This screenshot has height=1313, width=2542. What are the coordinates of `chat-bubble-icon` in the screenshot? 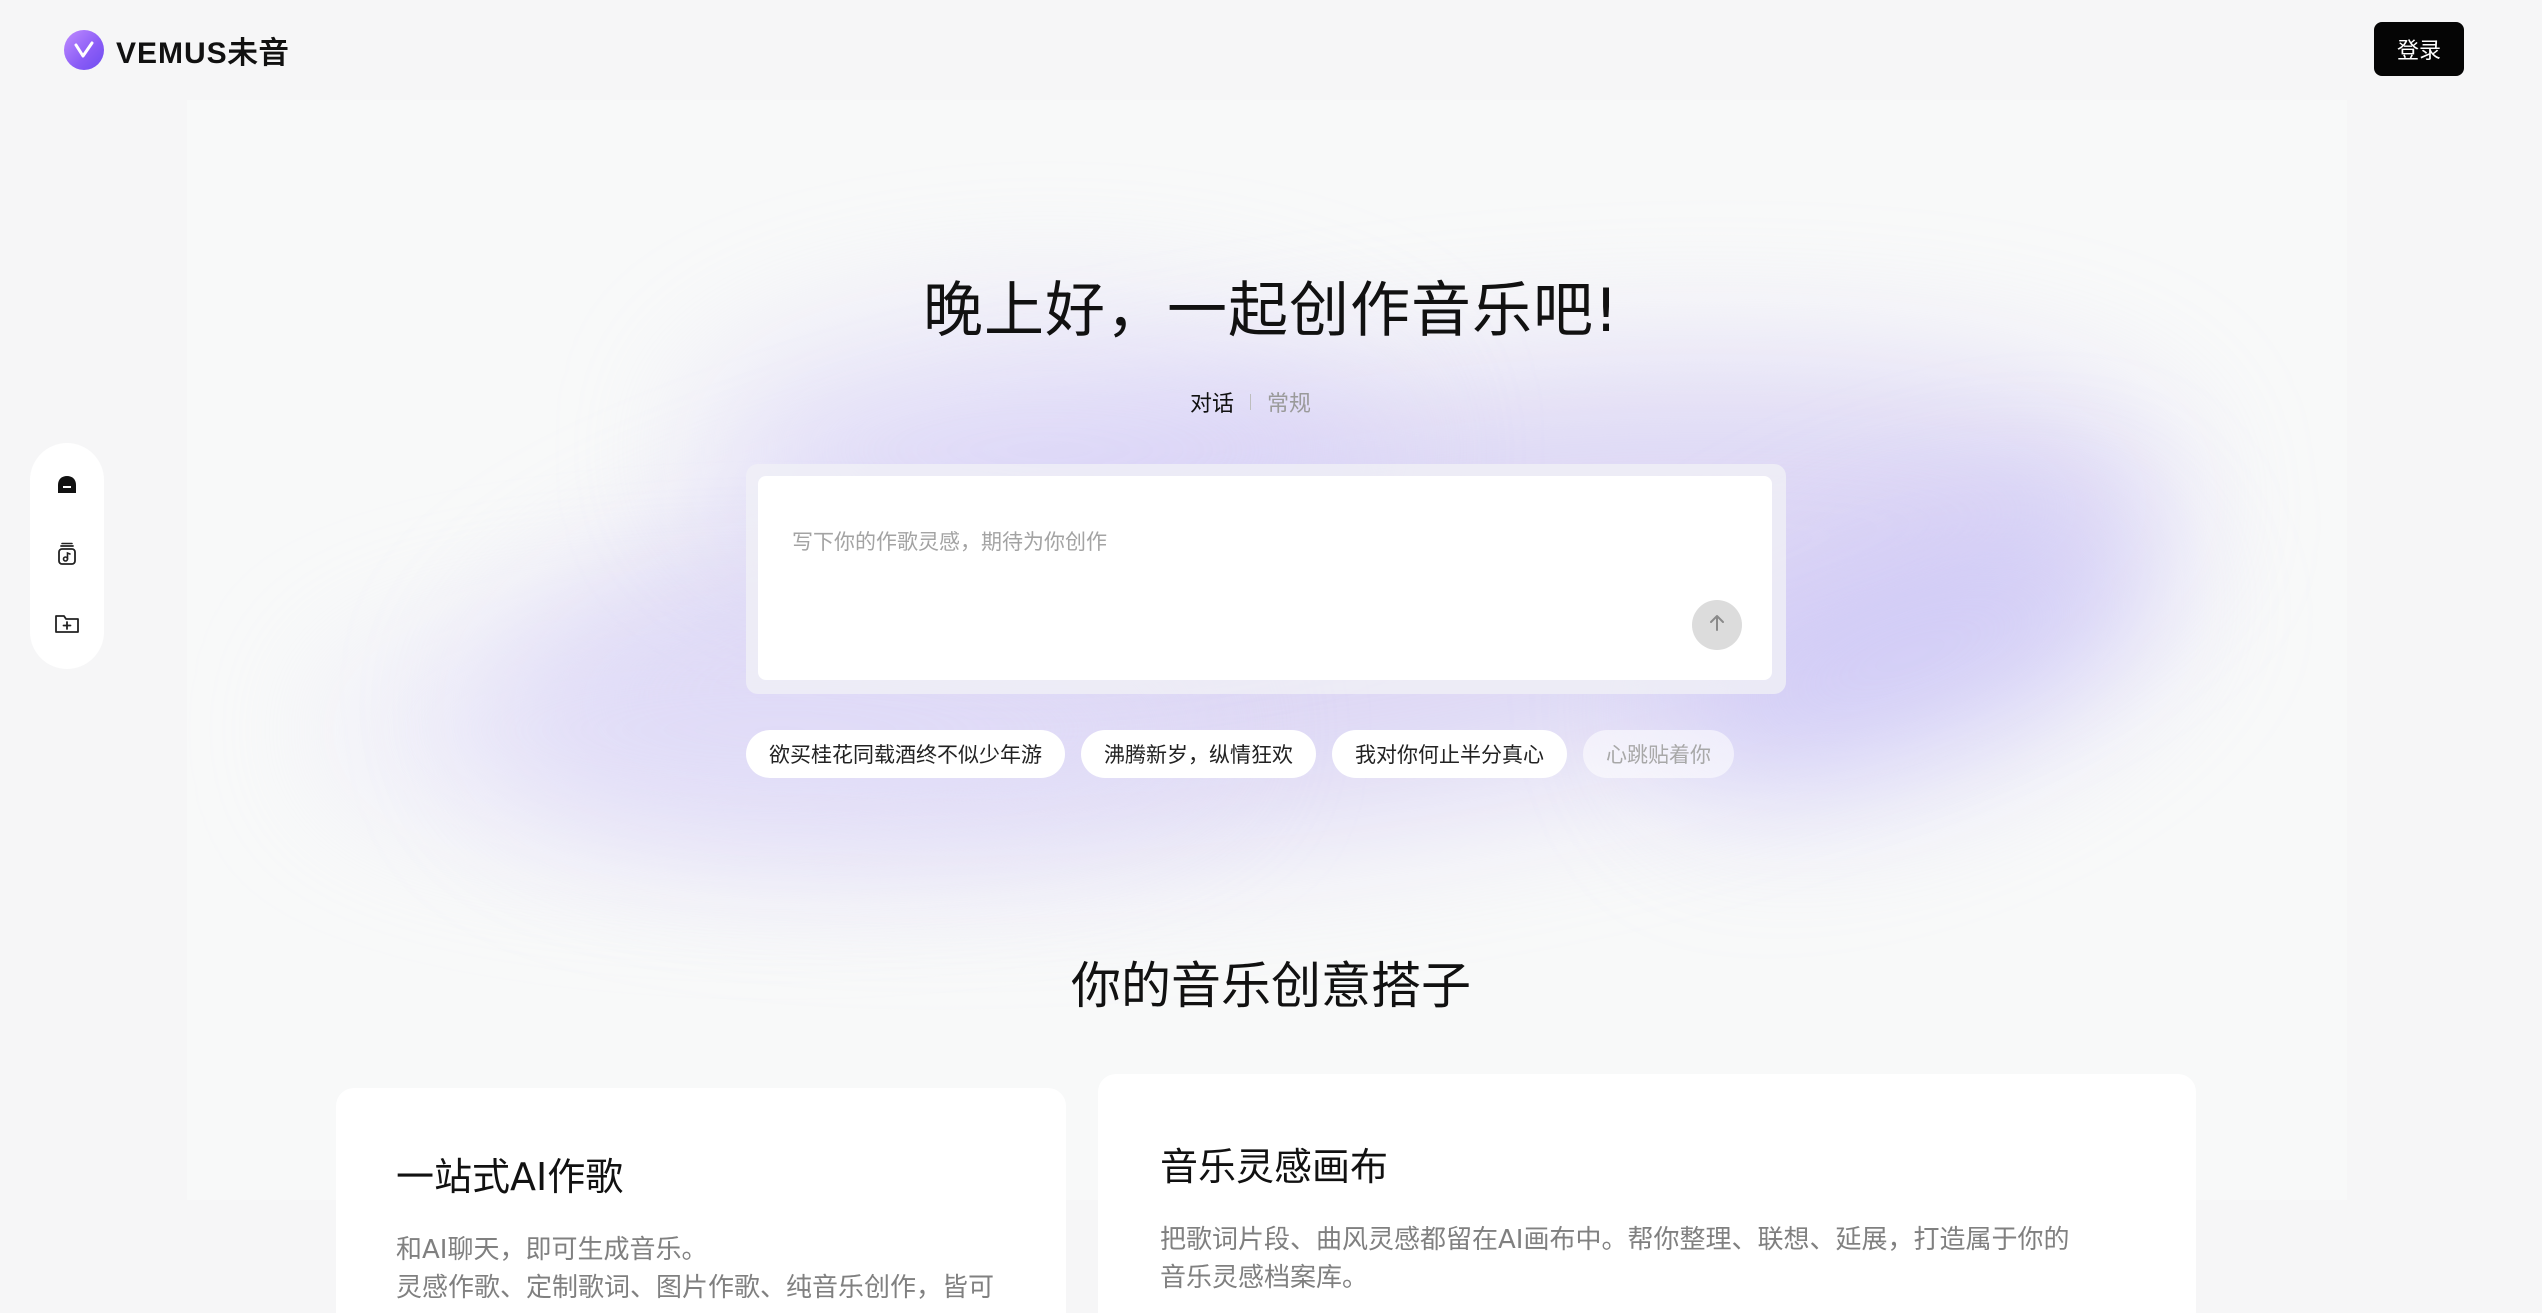 It's located at (67, 487).